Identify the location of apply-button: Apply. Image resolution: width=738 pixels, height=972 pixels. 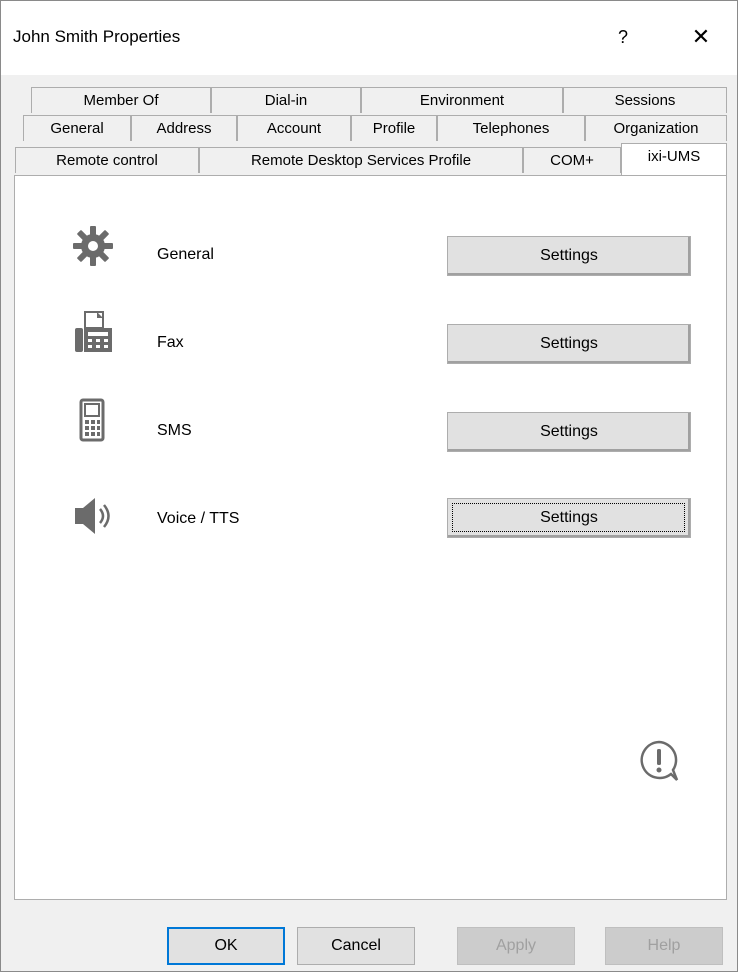
(516, 946).